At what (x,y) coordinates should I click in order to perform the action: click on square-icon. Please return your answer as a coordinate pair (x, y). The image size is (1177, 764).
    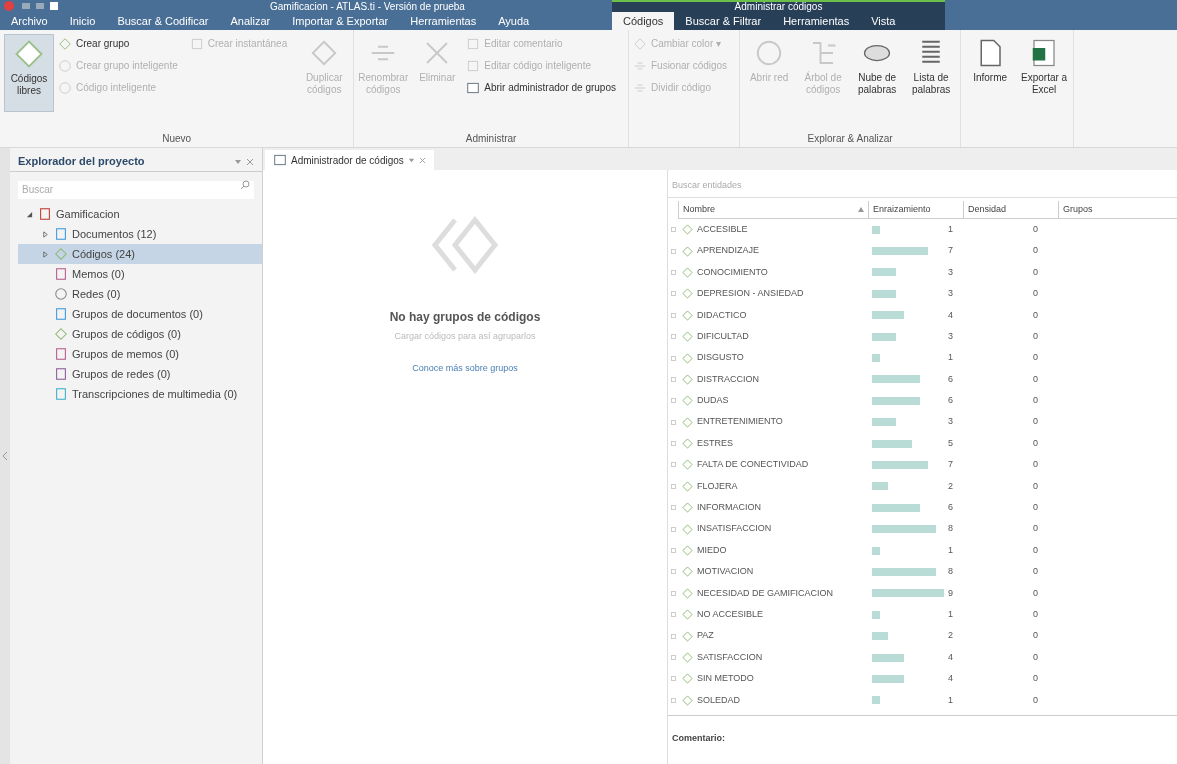
    Looking at the image, I should click on (196, 43).